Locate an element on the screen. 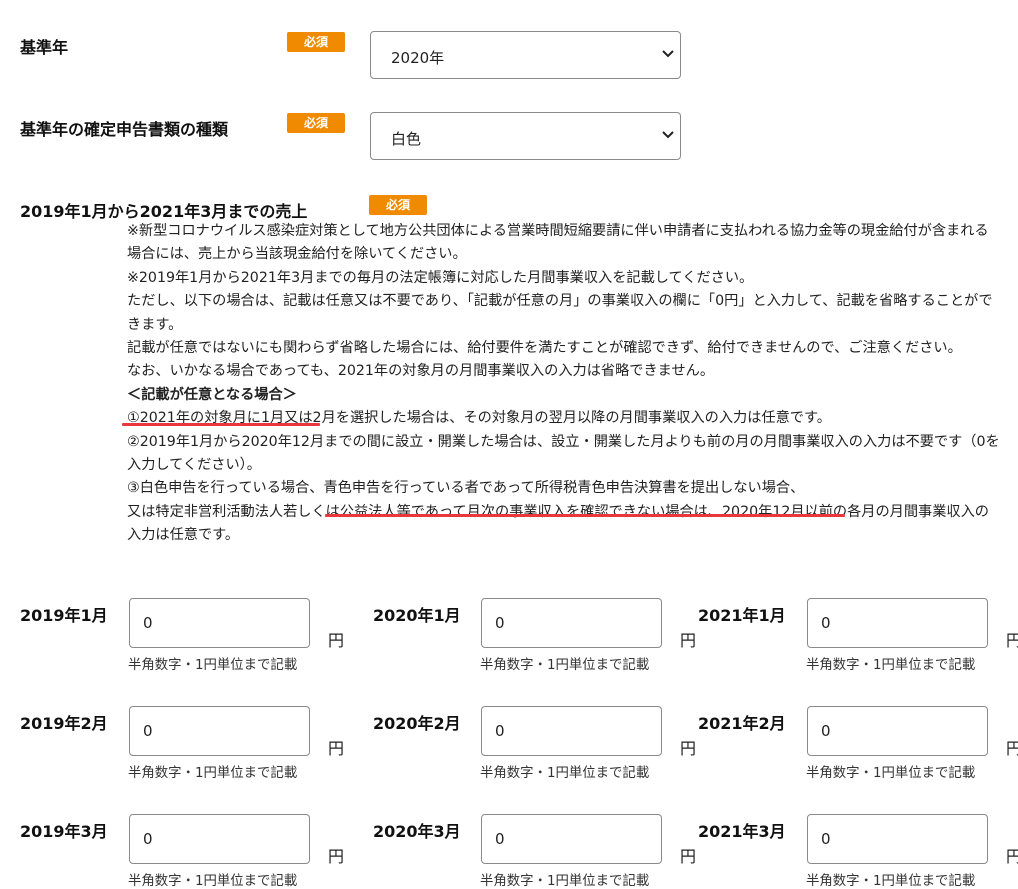 The width and height of the screenshot is (1018, 889). month-label: 2021年2月 is located at coordinates (742, 723).